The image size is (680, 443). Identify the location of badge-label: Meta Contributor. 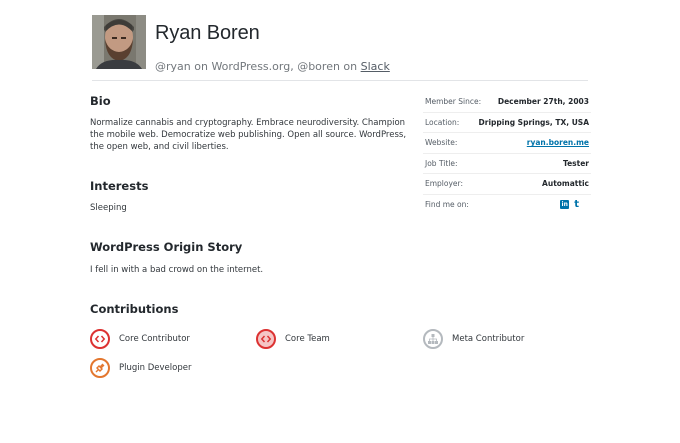
(488, 339).